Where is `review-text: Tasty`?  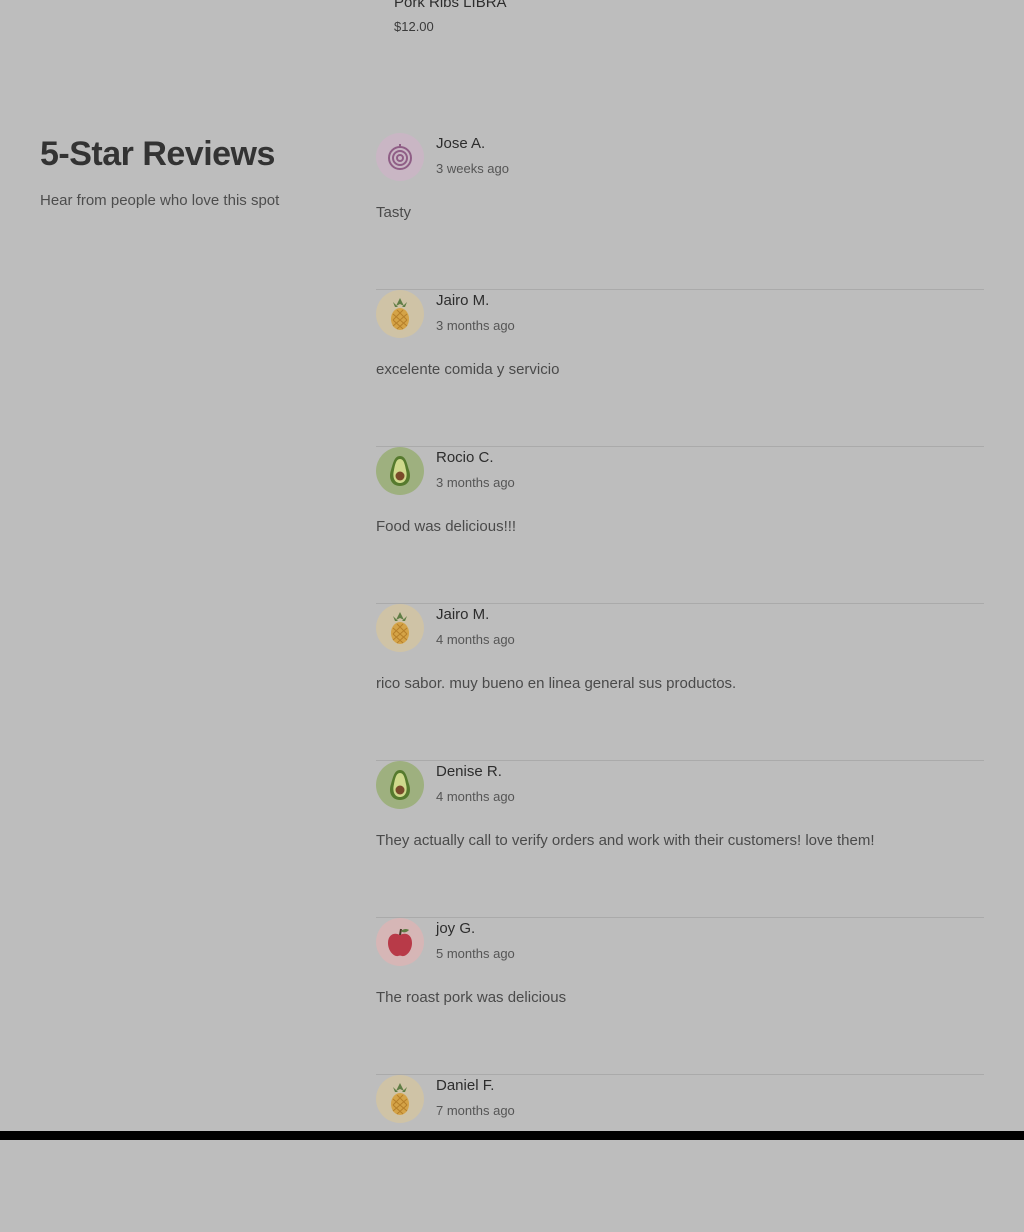 review-text: Tasty is located at coordinates (394, 212).